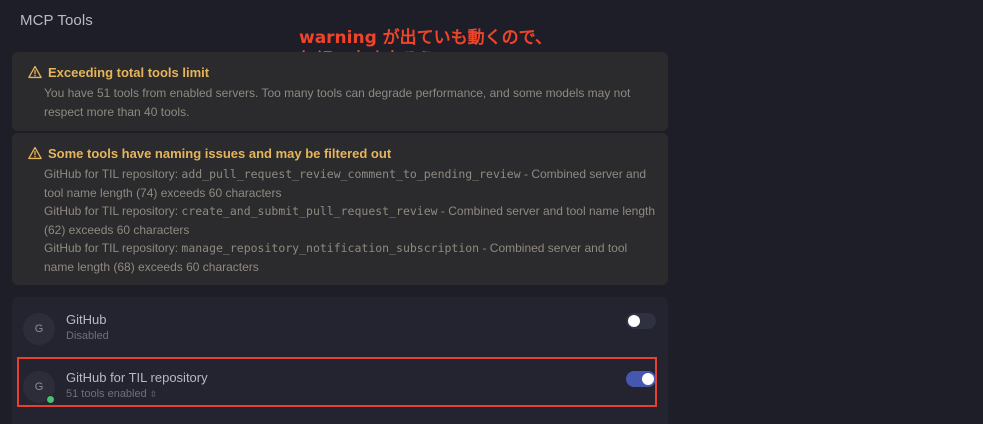  Describe the element at coordinates (50, 399) in the screenshot. I see `status-dot-icon` at that location.